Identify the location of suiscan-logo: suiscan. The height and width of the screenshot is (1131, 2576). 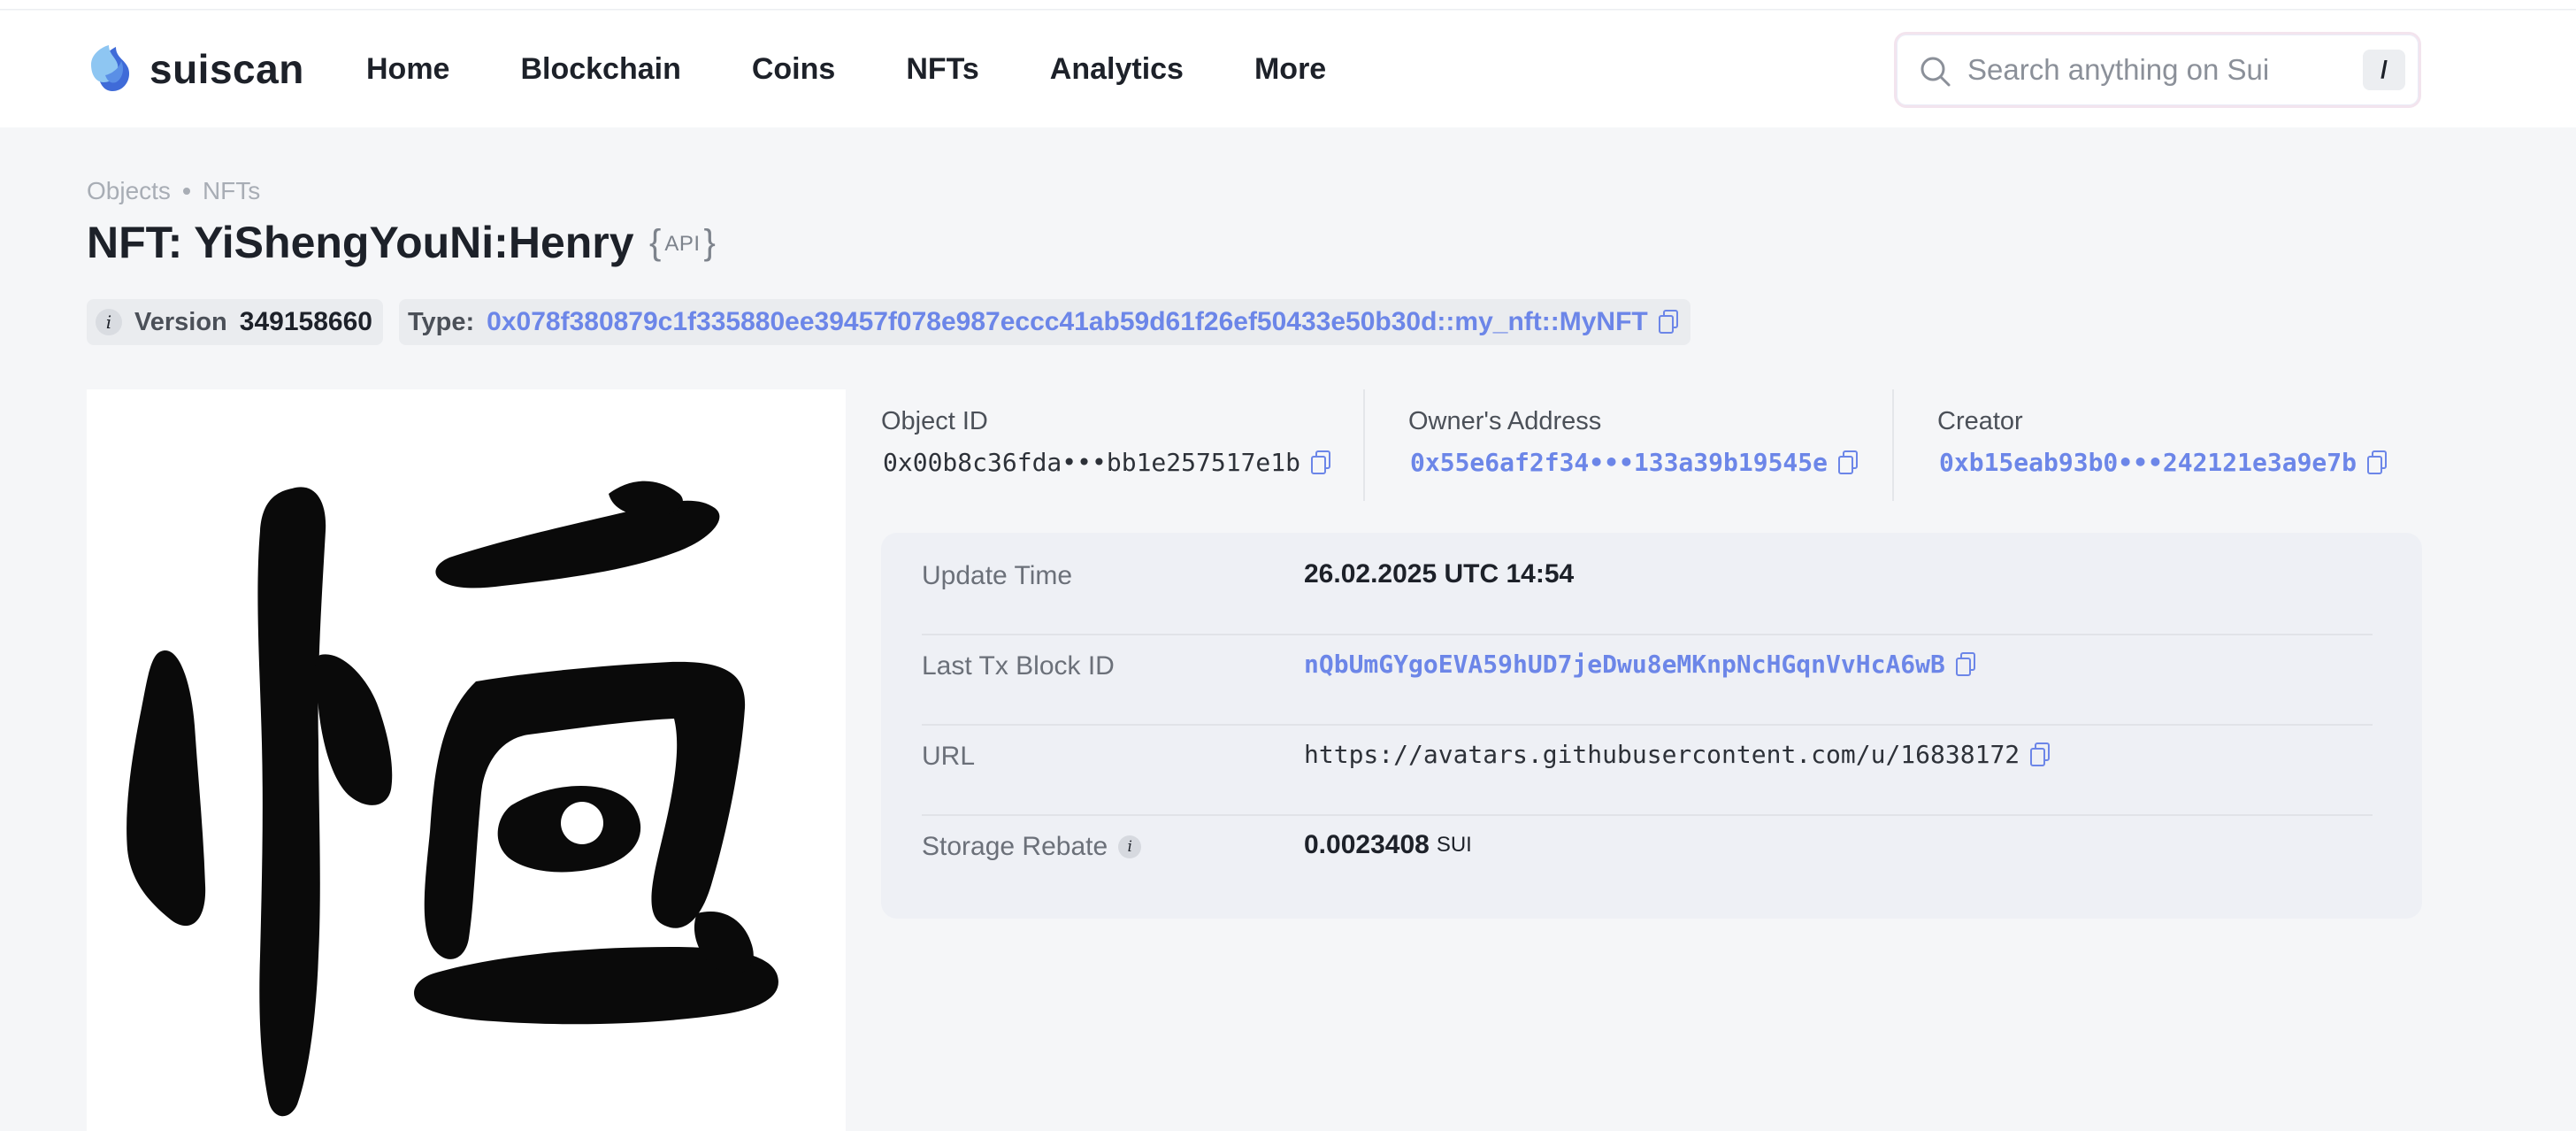
(195, 69).